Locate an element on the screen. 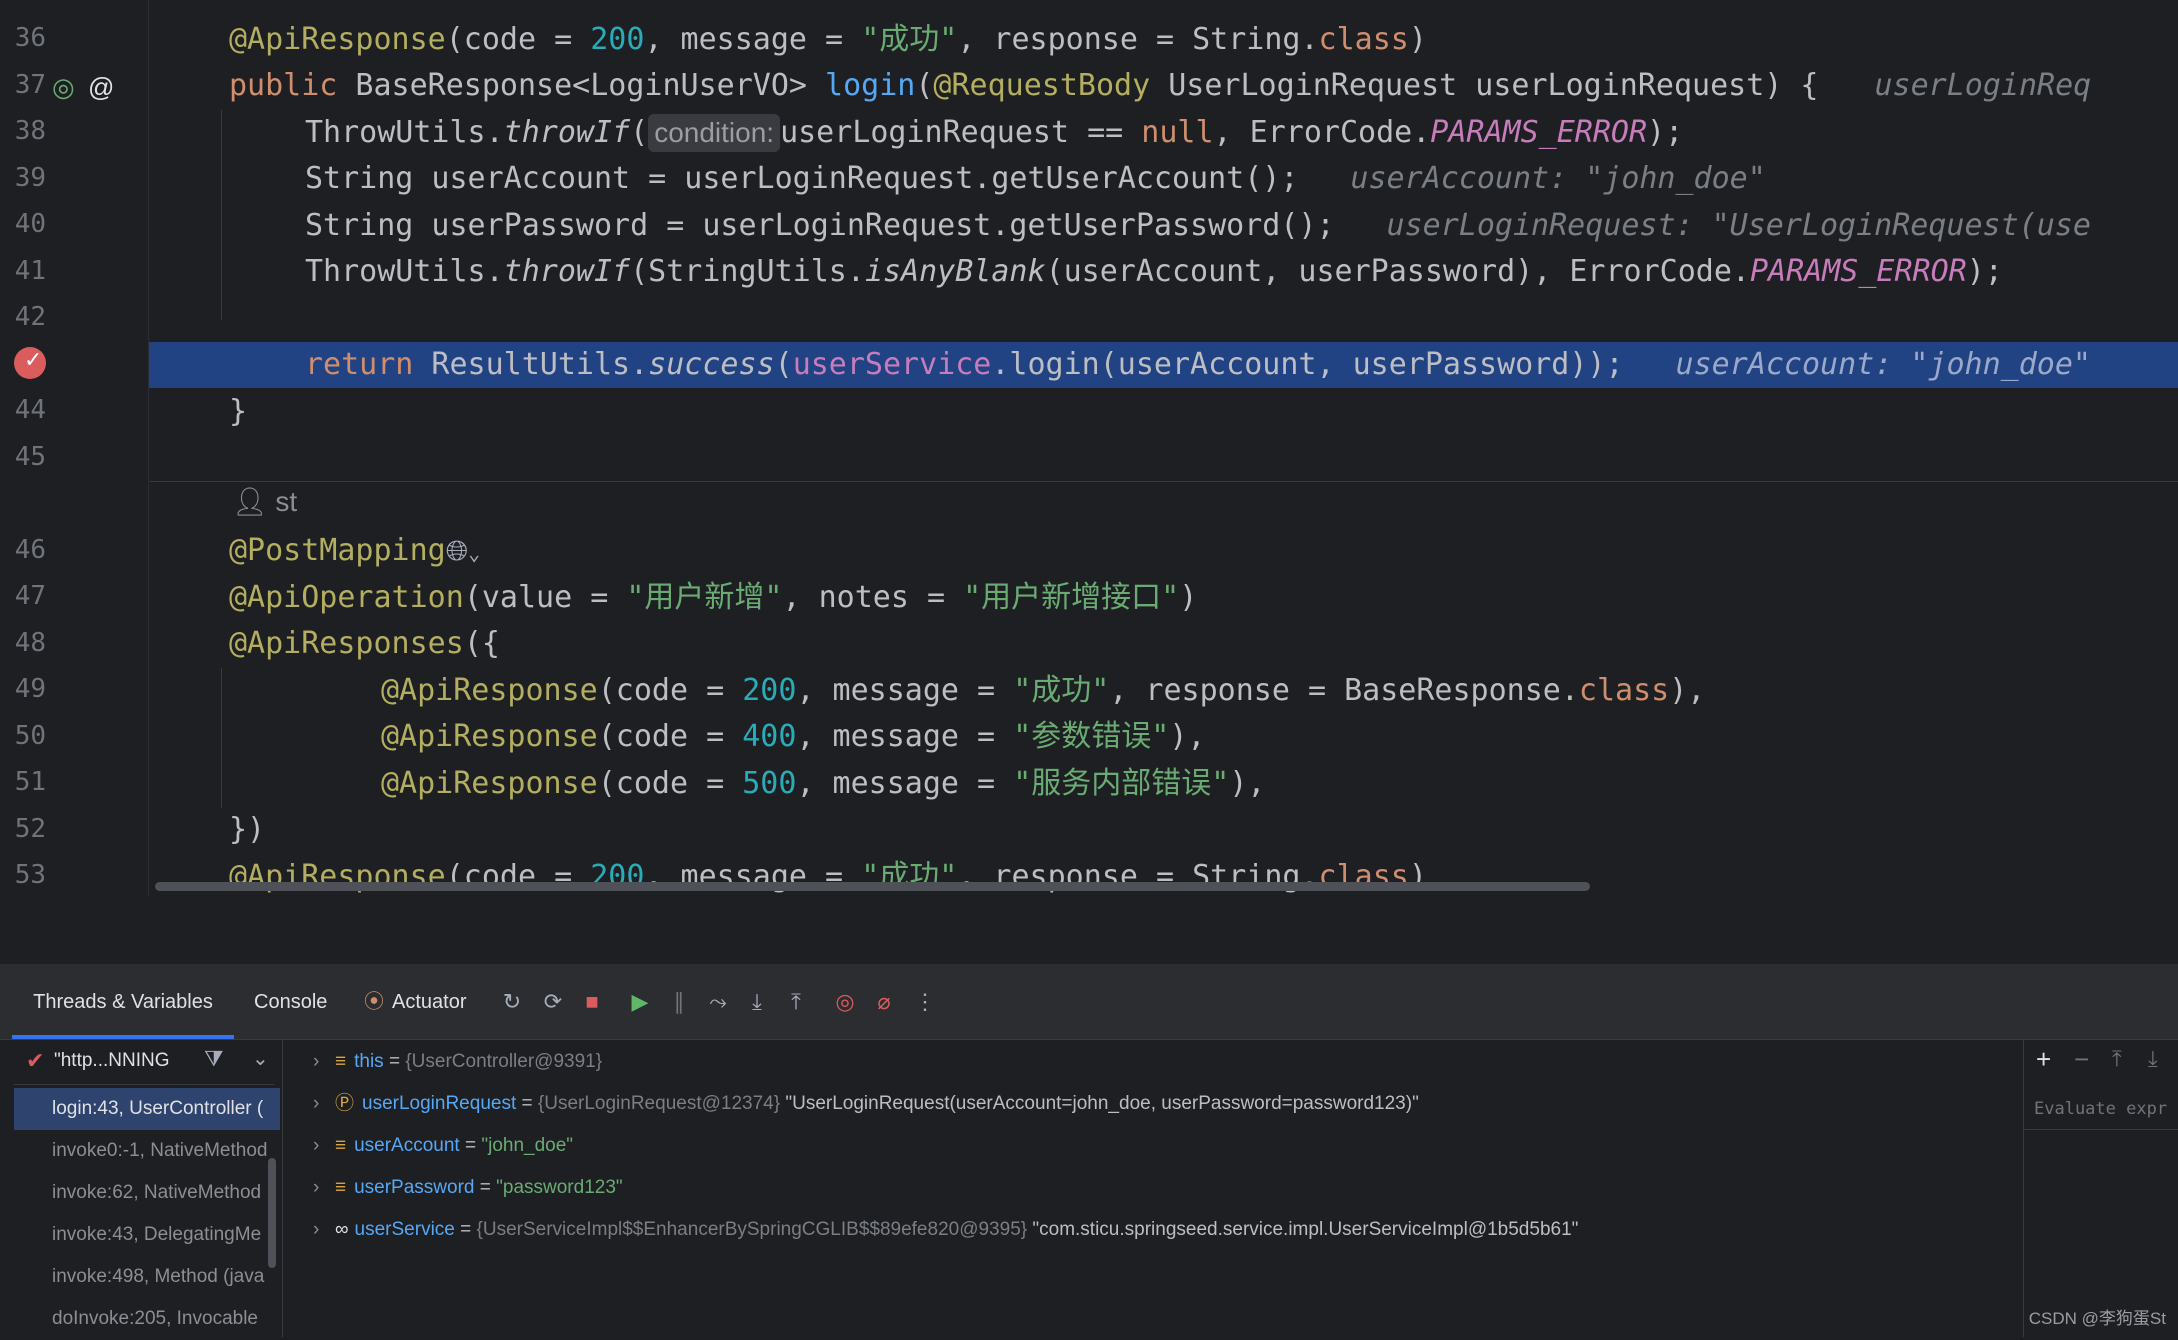  line-number: 50 is located at coordinates (30, 736).